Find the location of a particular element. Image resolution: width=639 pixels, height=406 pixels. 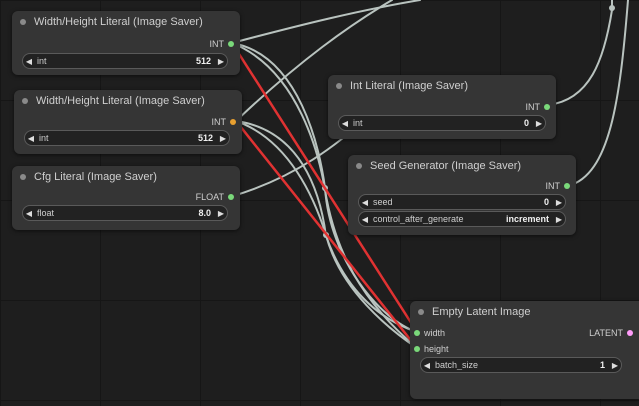

widget-name: control_after_generate is located at coordinates (418, 219).